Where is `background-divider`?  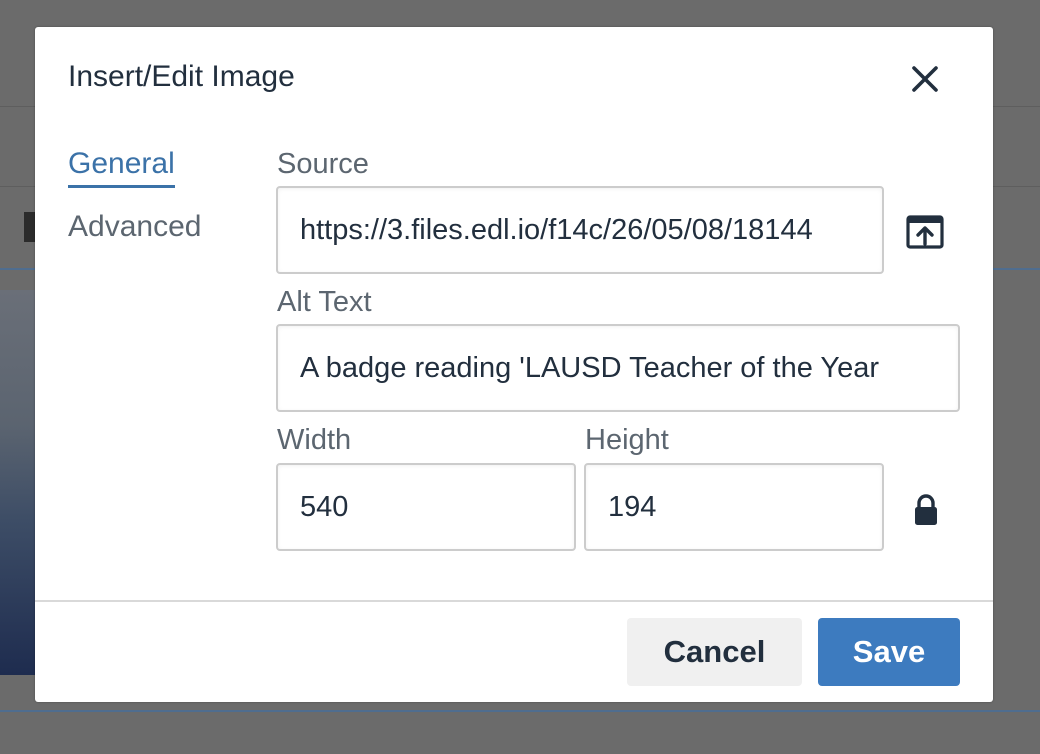
background-divider is located at coordinates (520, 711).